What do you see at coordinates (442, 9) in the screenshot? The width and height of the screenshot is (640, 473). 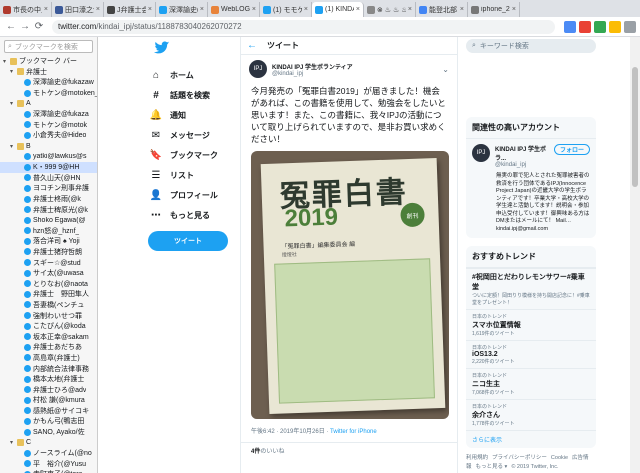 I see `browser-tab: 能登北部 ×` at bounding box center [442, 9].